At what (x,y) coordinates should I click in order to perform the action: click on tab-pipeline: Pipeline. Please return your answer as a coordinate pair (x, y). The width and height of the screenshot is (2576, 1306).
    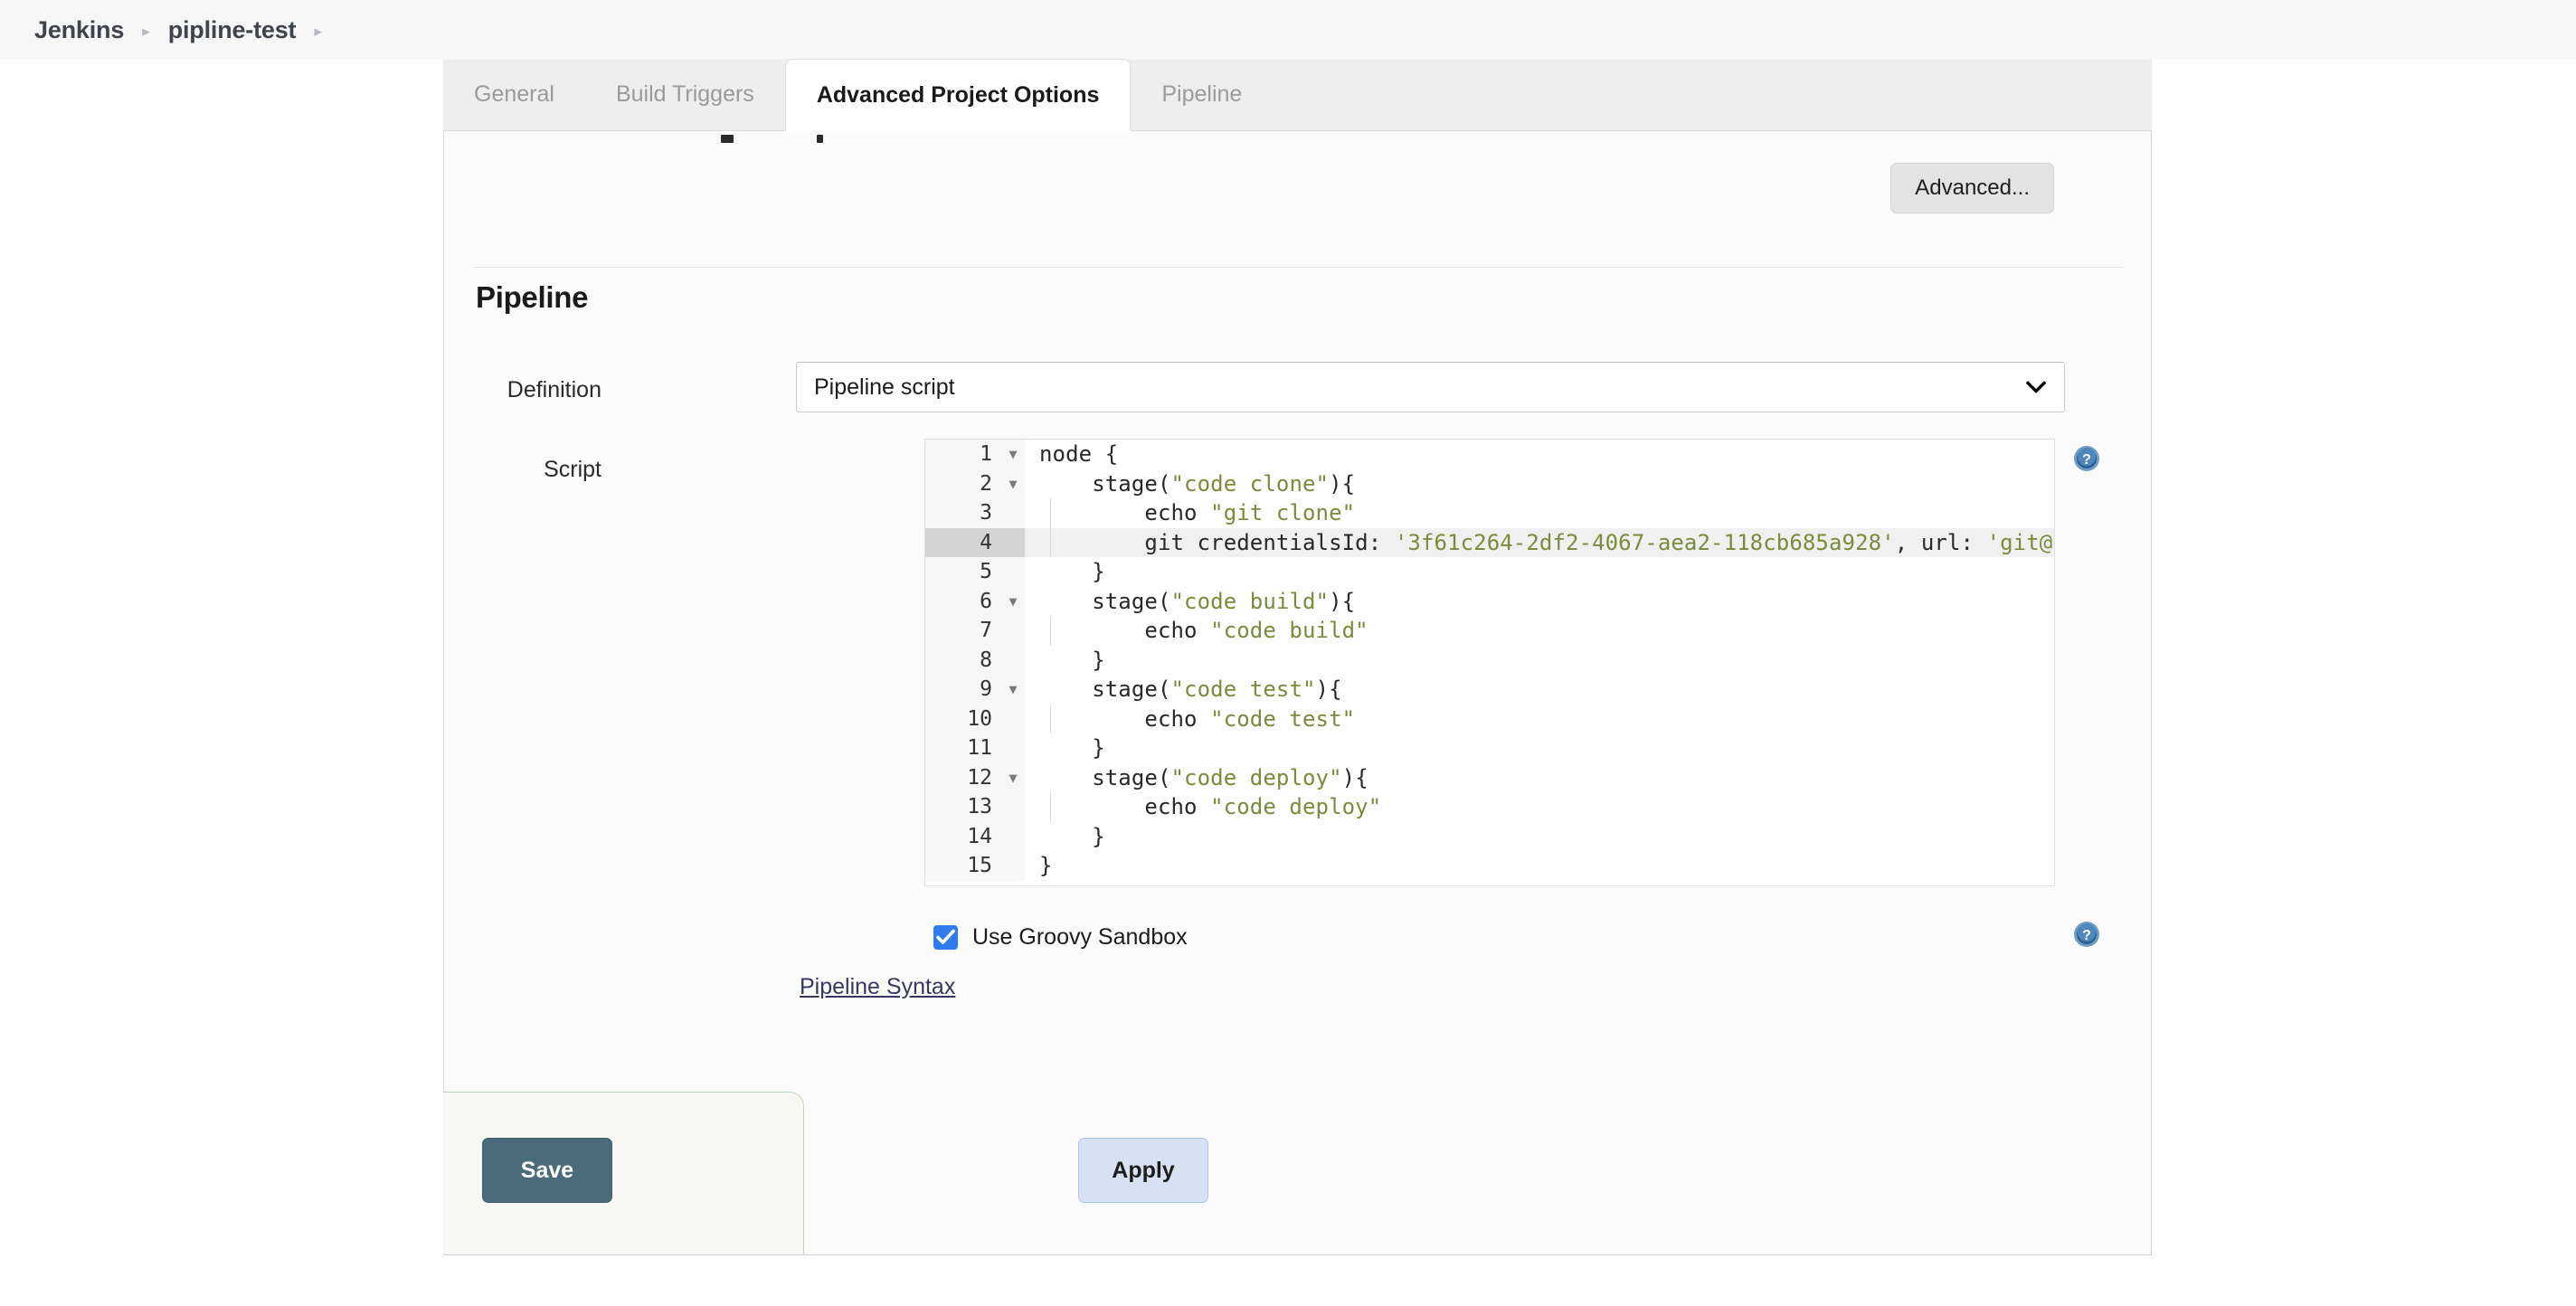
    Looking at the image, I should click on (1202, 94).